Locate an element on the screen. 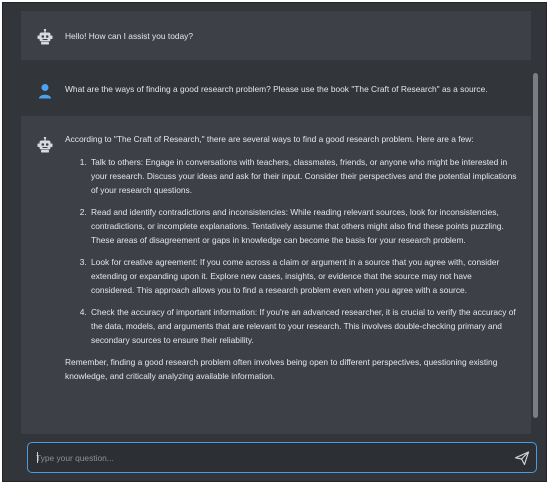 This screenshot has width=550, height=485. message-text: Hello! How can I assist you today? is located at coordinates (129, 36).